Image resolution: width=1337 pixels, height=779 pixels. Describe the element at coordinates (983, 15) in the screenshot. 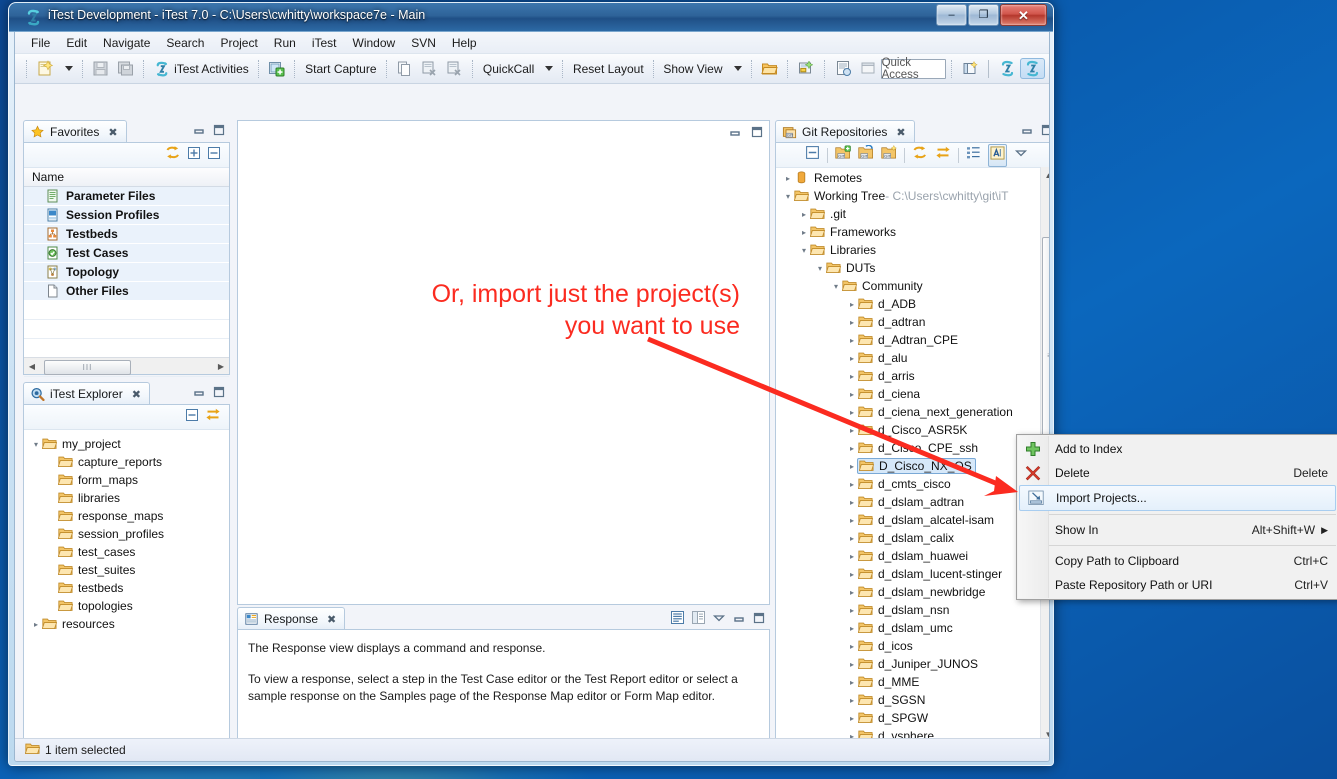

I see `maximize-button: ❐` at that location.